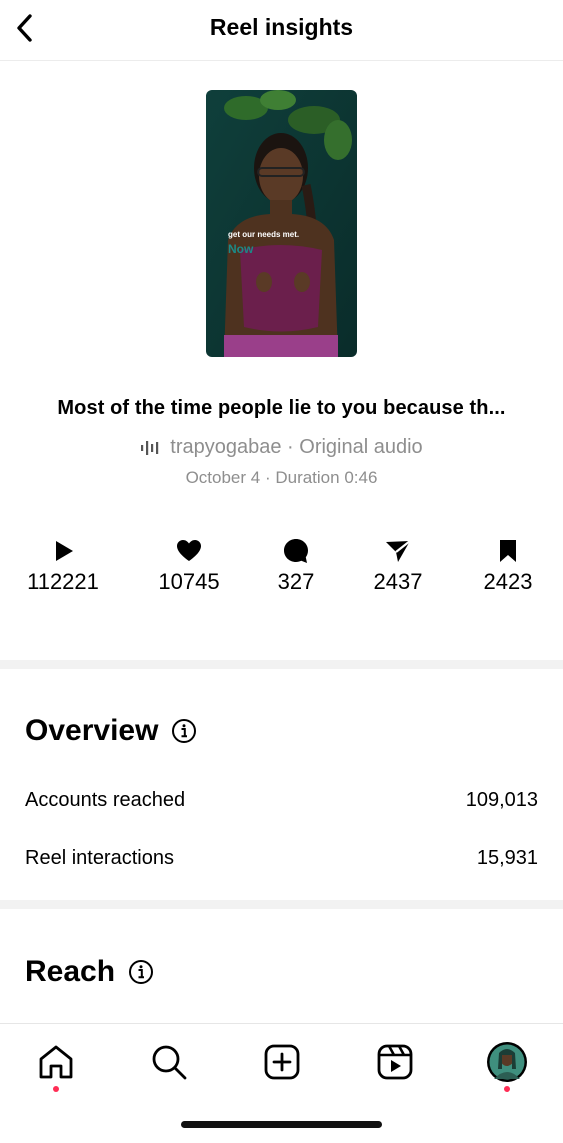 This screenshot has height=1143, width=563. I want to click on stat-value: 2423, so click(508, 581).